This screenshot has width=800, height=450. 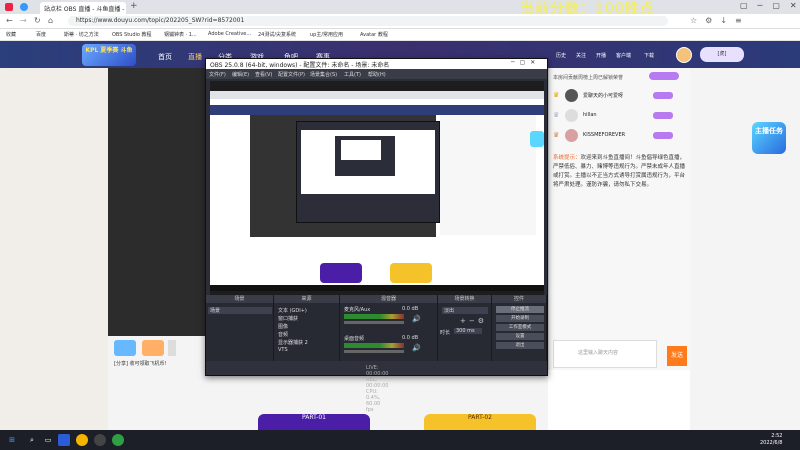 What do you see at coordinates (468, 331) in the screenshot?
I see `duration-field: 300 ms` at bounding box center [468, 331].